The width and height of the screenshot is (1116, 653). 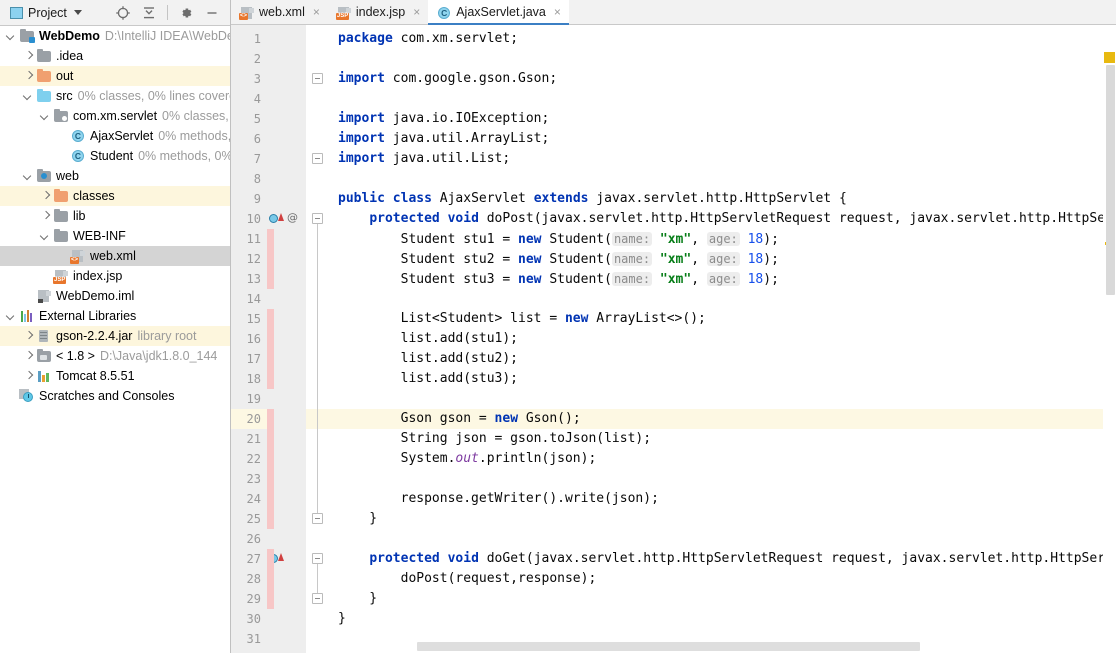 I want to click on editor-tab-ajaxservlet-java: C AjaxServlet.java ×, so click(x=498, y=12).